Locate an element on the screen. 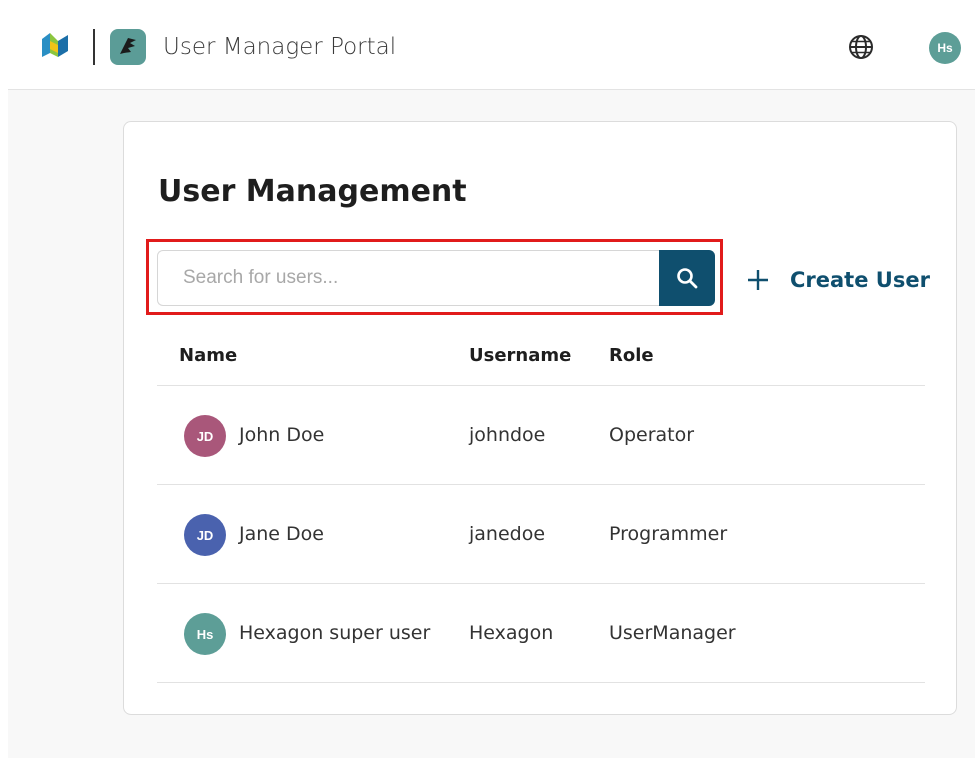  table-row: JD Jane Doe janedoe Programmer is located at coordinates (541, 534).